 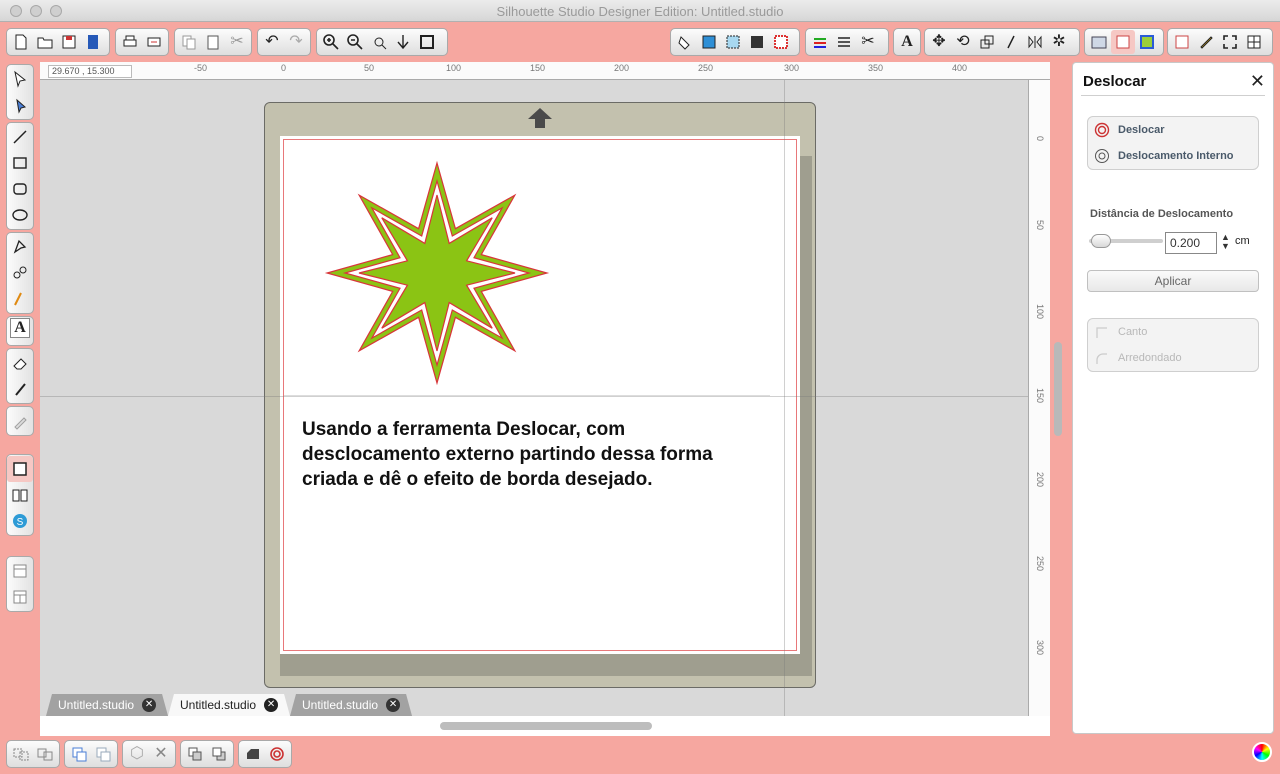 I want to click on mode-tools: S, so click(x=20, y=495).